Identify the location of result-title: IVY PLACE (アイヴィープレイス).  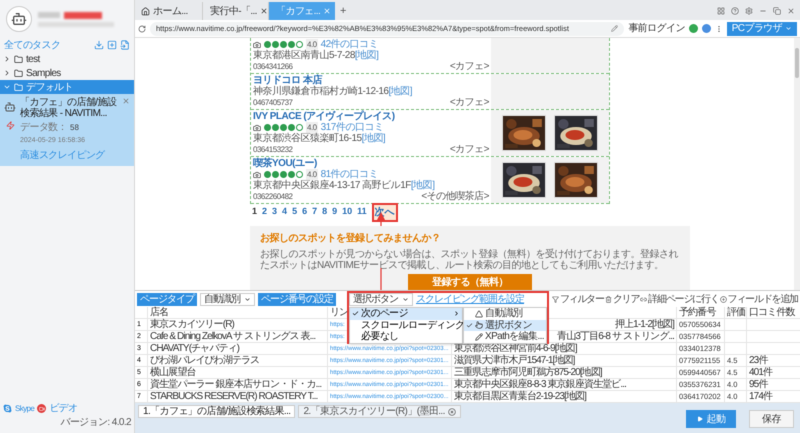
(371, 116).